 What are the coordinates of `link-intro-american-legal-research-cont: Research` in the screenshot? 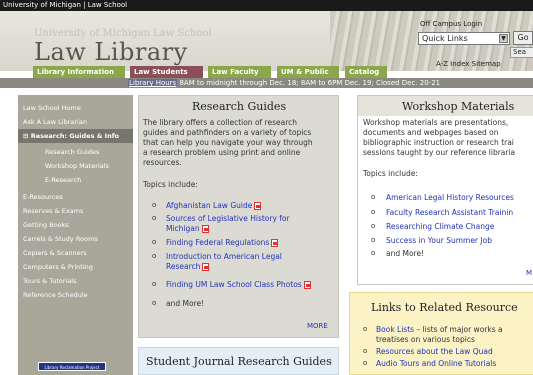 It's located at (188, 267).